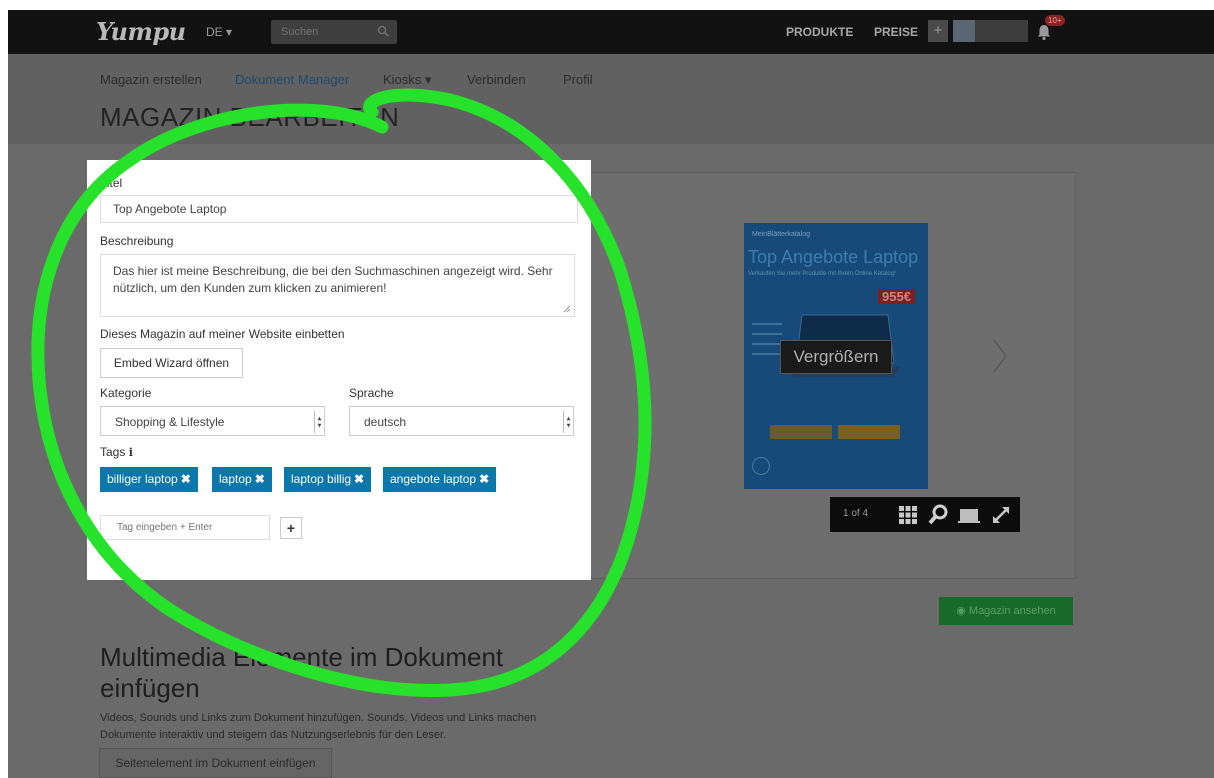 This screenshot has height=778, width=1214. Describe the element at coordinates (496, 79) in the screenshot. I see `subnav-verbinden: Verbinden` at that location.